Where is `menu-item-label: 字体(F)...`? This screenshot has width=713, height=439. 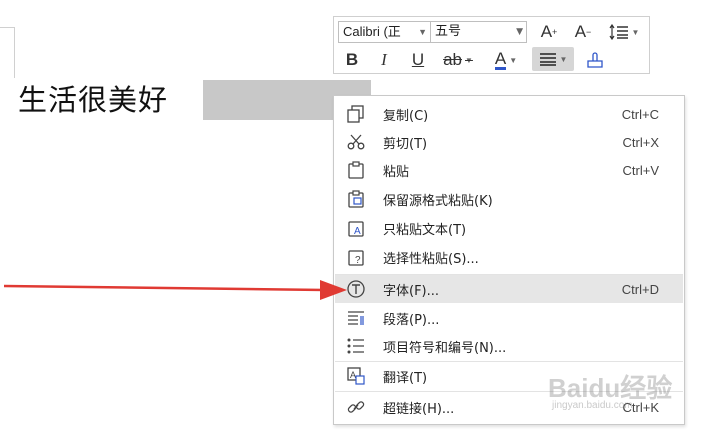 menu-item-label: 字体(F)... is located at coordinates (411, 291).